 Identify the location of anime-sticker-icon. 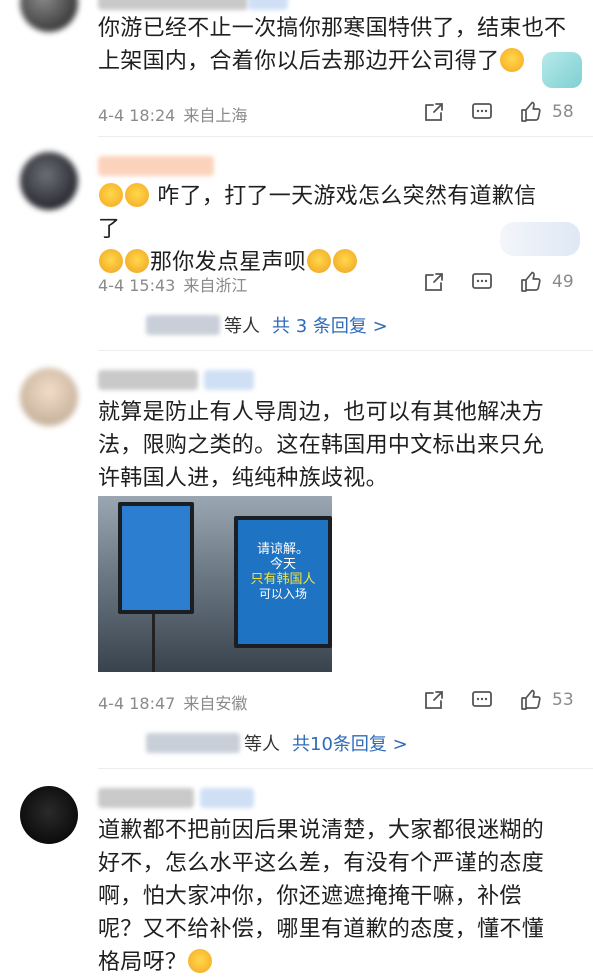
(562, 70).